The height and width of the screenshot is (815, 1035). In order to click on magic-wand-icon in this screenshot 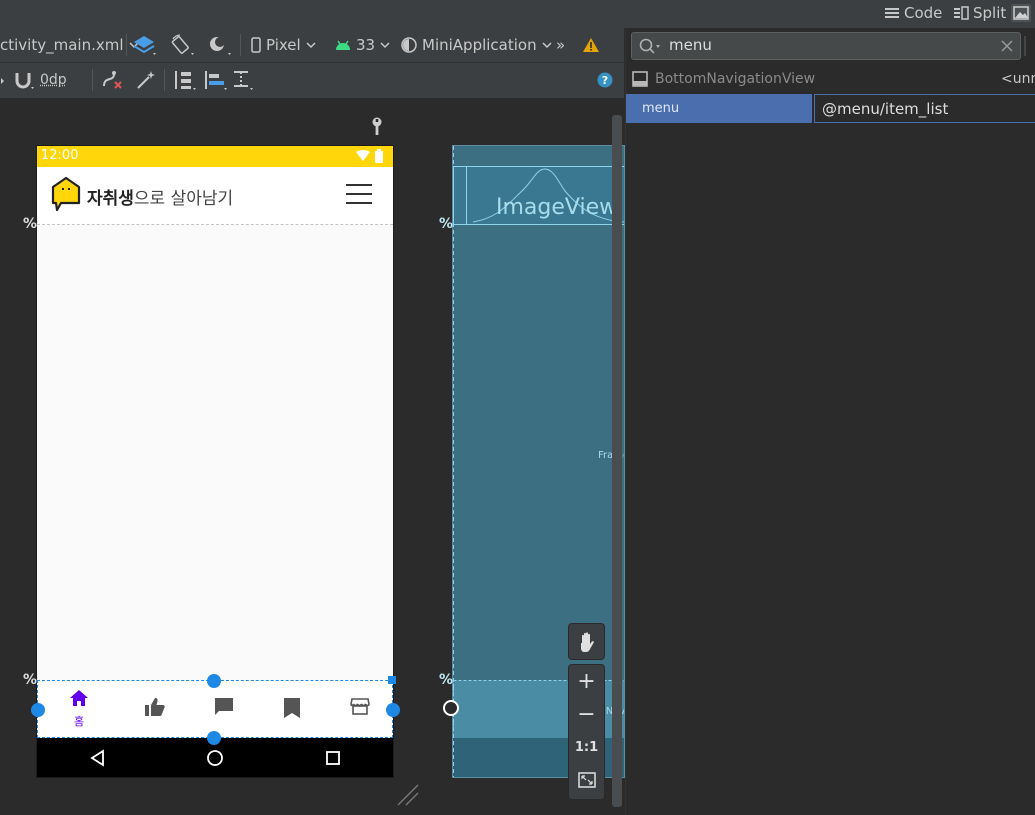, I will do `click(146, 80)`.